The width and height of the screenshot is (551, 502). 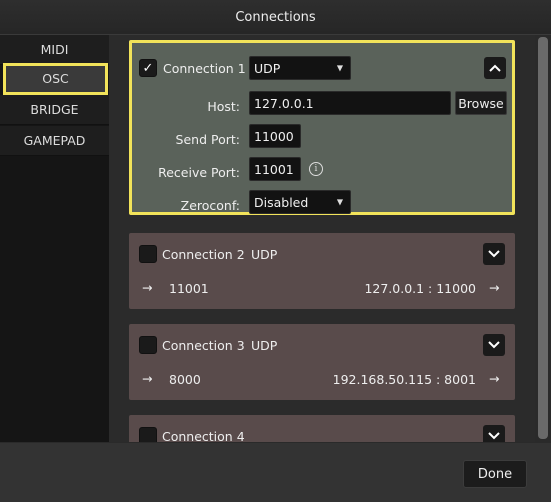 I want to click on content-scrollbar, so click(x=543, y=238).